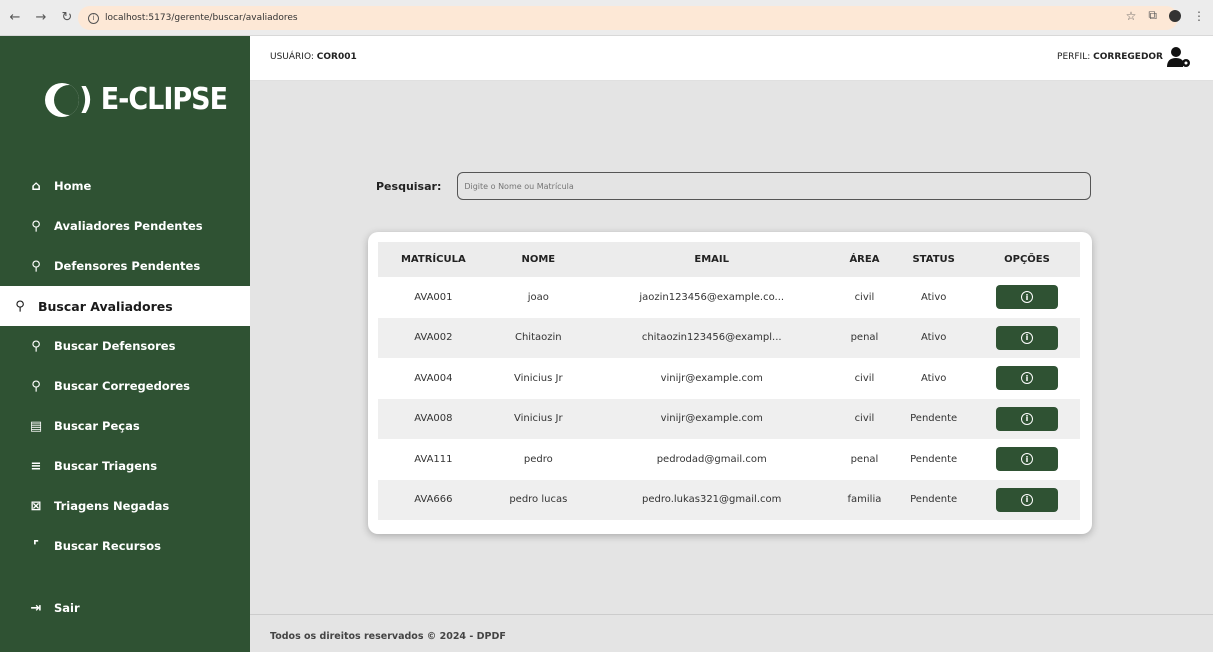  What do you see at coordinates (313, 57) in the screenshot?
I see `user-info: USUÁRIO: COR001` at bounding box center [313, 57].